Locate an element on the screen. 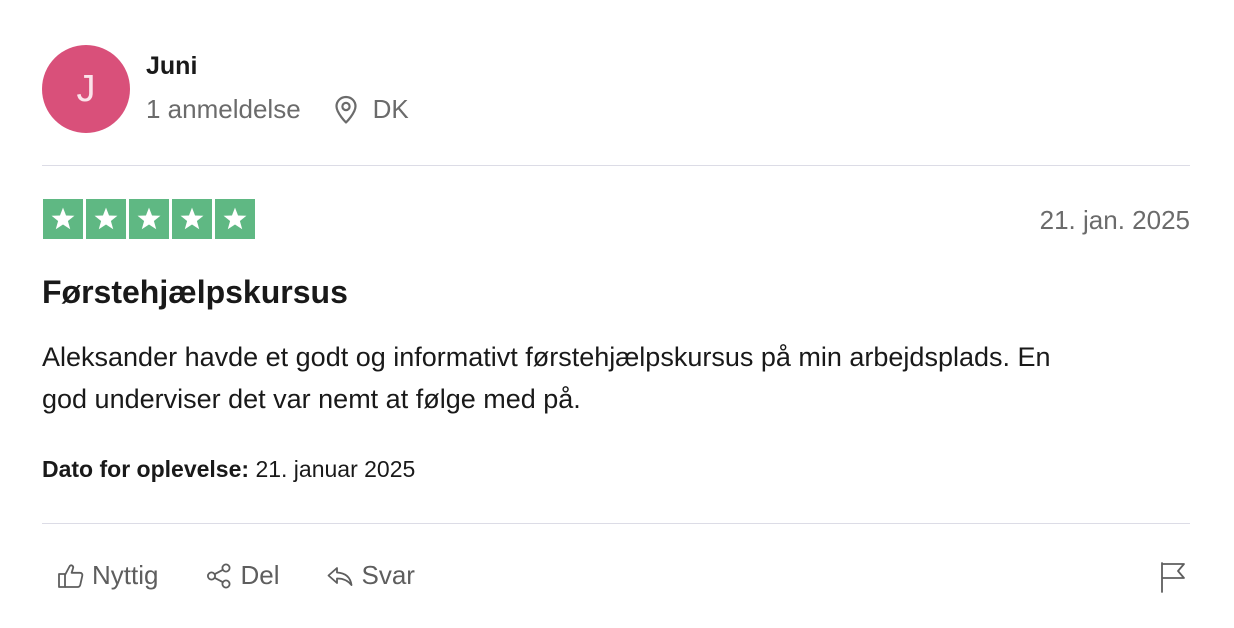 Image resolution: width=1234 pixels, height=628 pixels. experience-date: Dato for oplevelse: 21. januar 2025 is located at coordinates (228, 469).